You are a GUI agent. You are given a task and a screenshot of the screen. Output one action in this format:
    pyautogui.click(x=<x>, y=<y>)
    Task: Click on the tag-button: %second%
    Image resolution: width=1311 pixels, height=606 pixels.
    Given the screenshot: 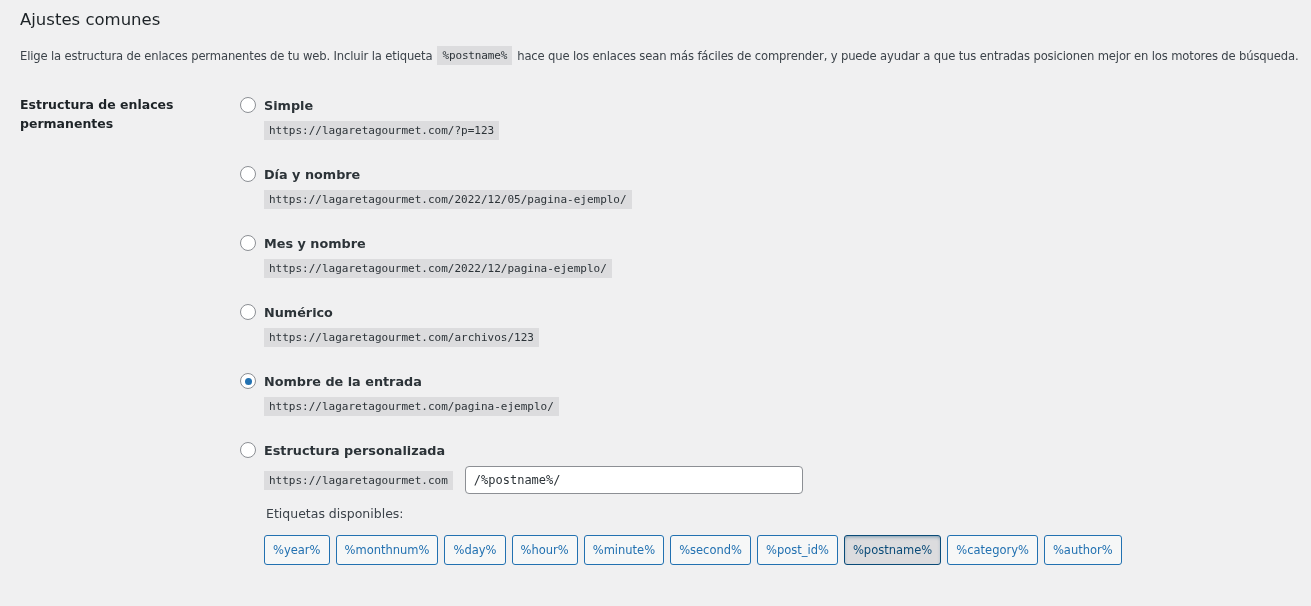 What is the action you would take?
    pyautogui.click(x=710, y=550)
    